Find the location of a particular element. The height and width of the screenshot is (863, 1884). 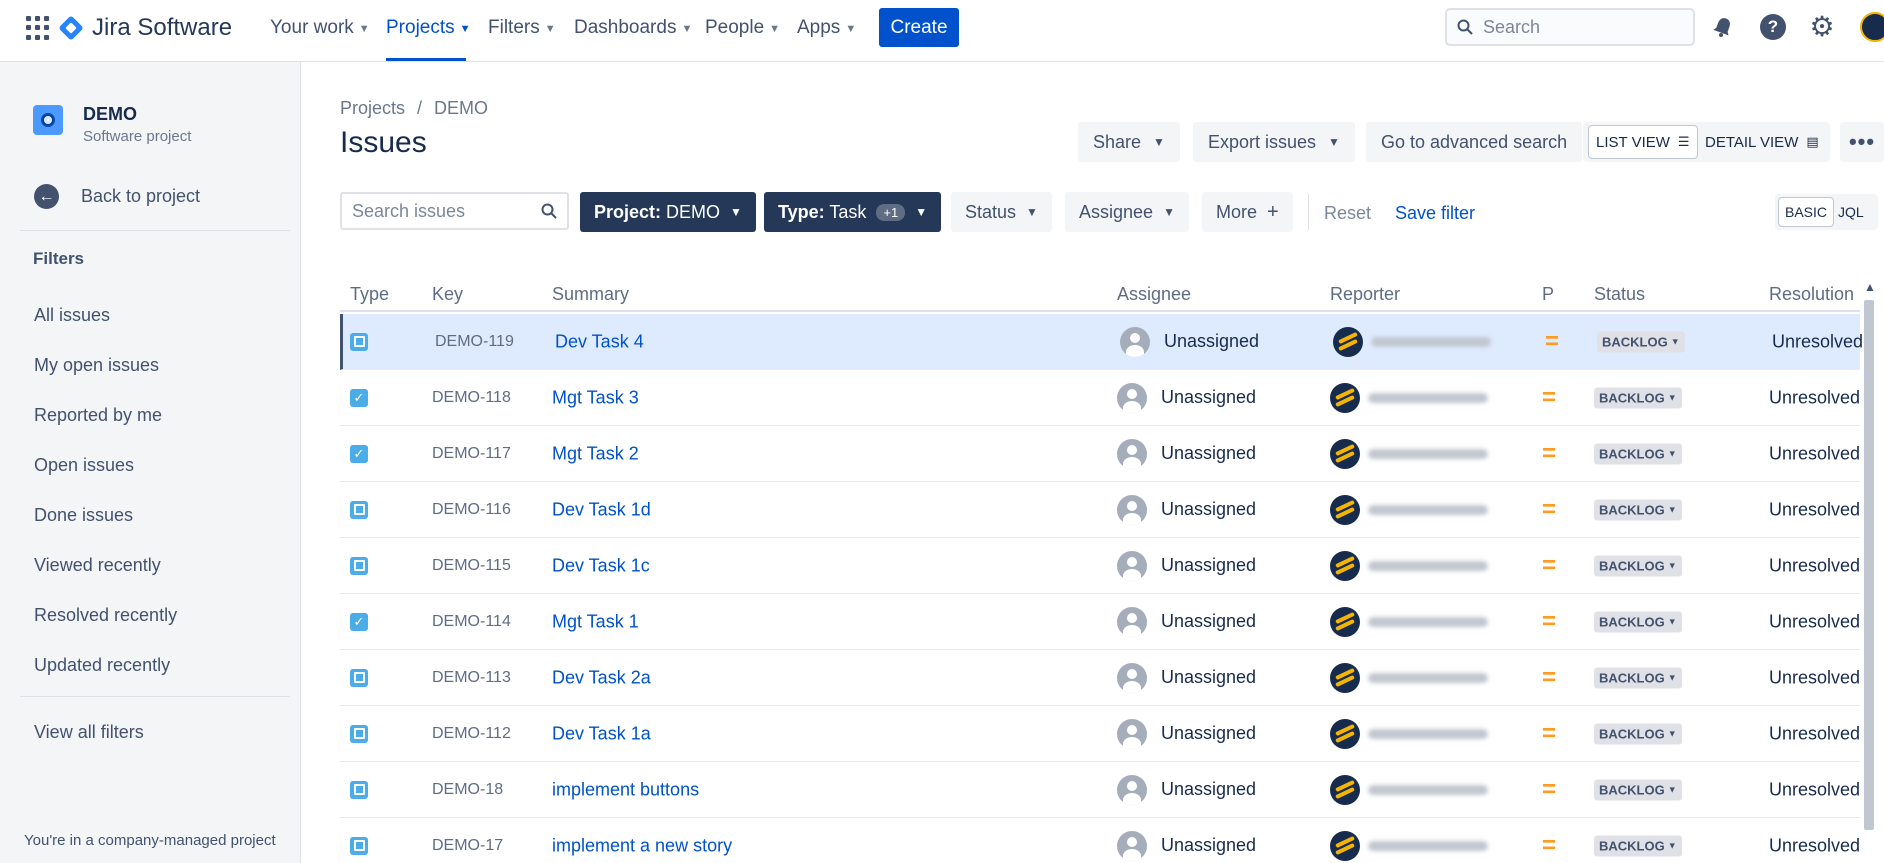

scroll-up-icon: ▲ is located at coordinates (1870, 287).